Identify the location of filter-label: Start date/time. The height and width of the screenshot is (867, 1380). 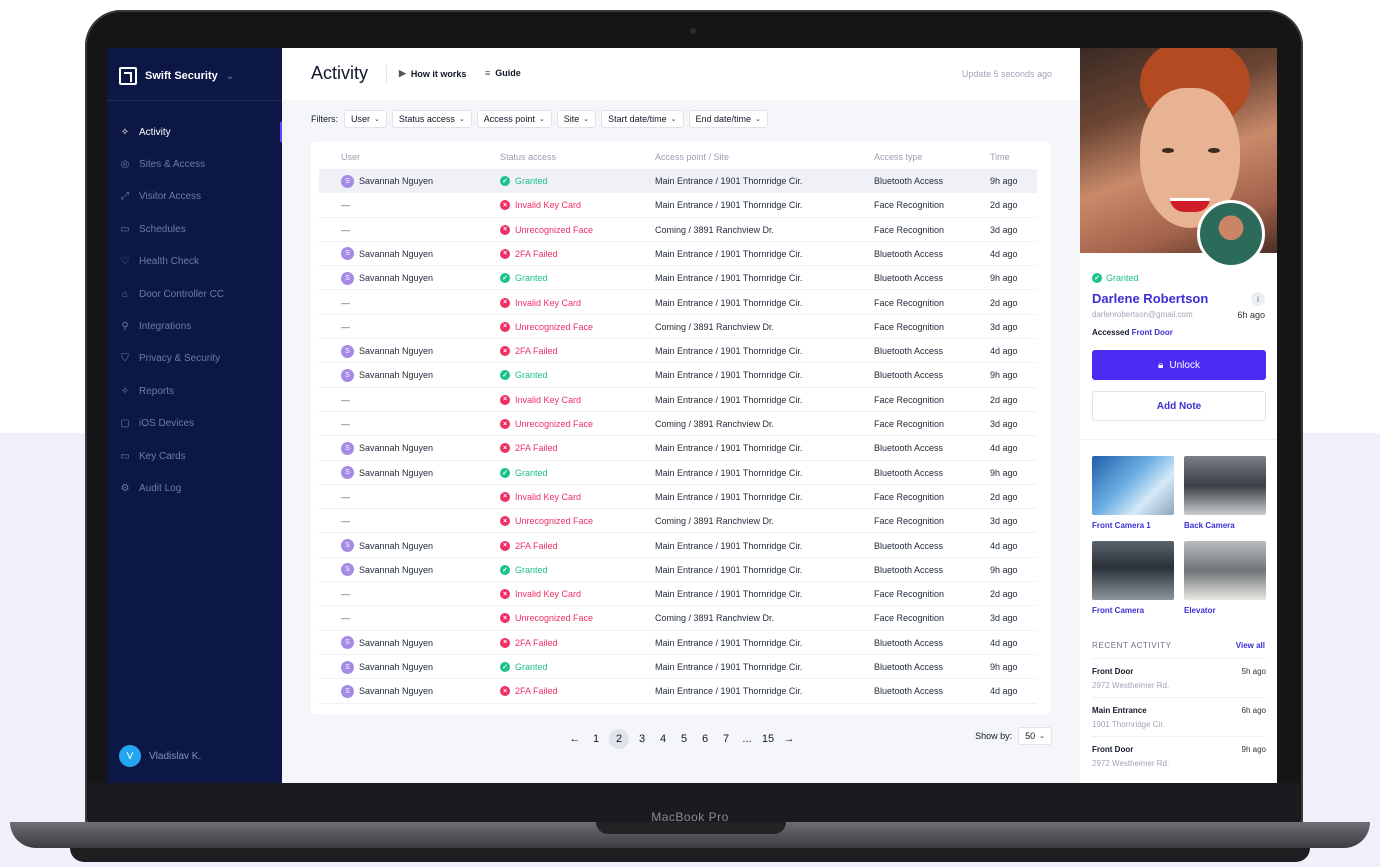
(637, 119).